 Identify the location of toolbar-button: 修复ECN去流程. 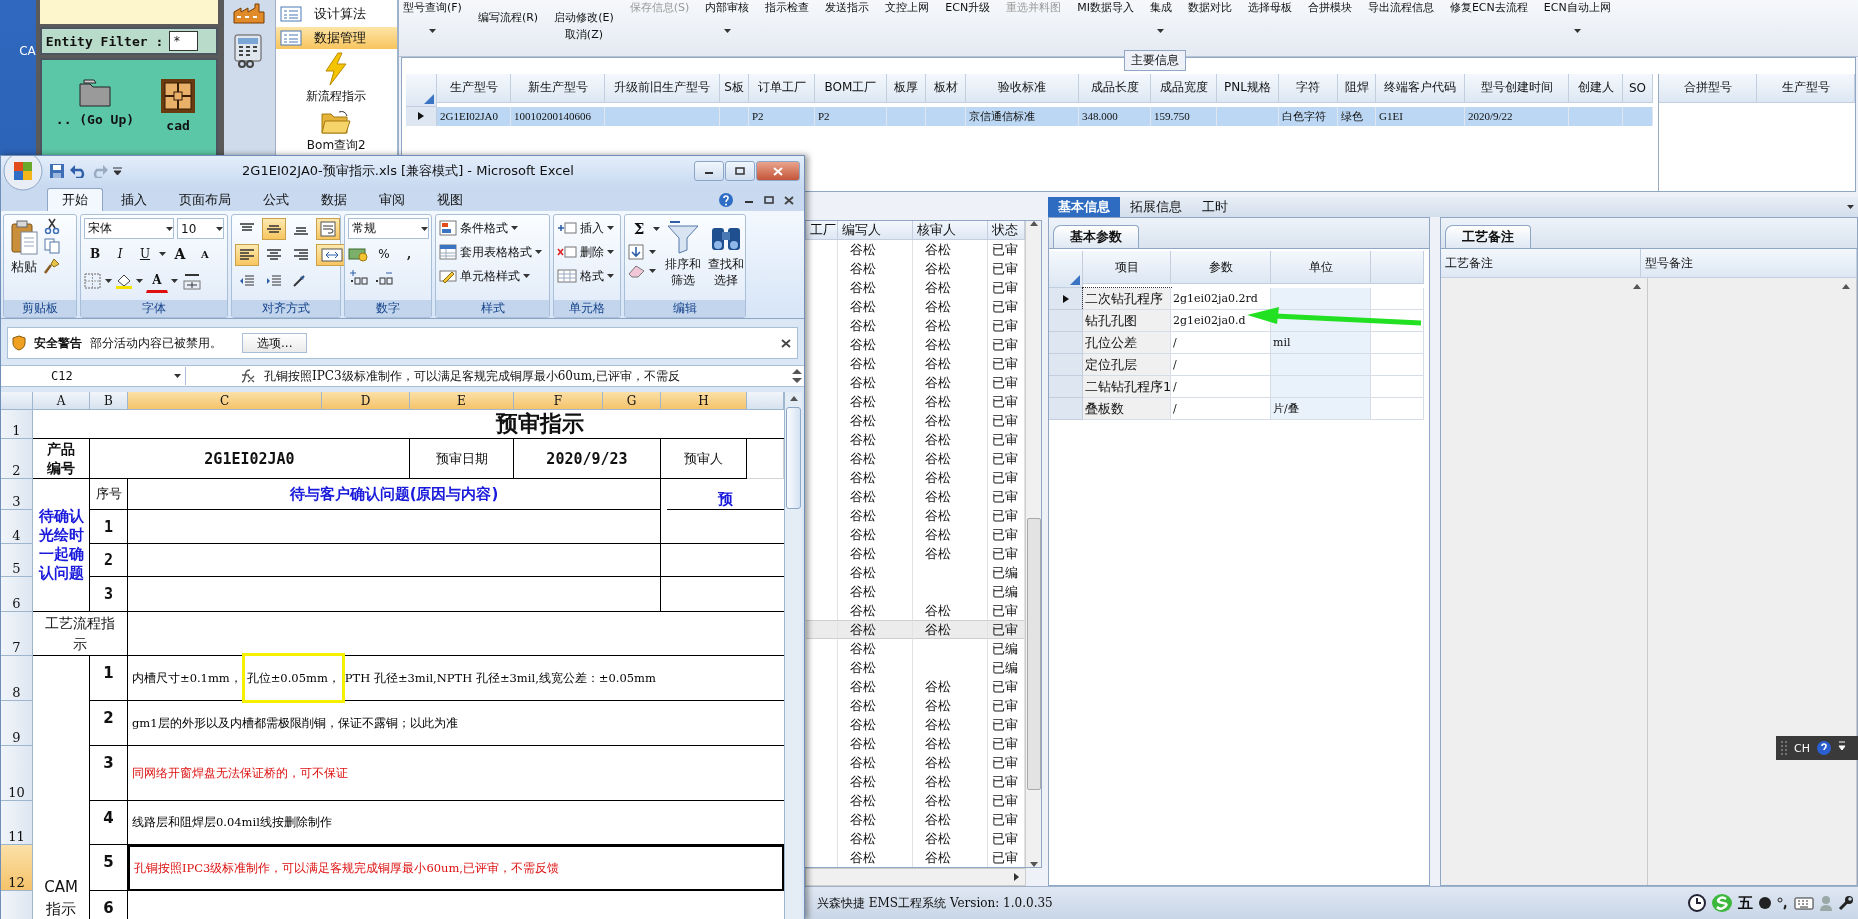
(1488, 7).